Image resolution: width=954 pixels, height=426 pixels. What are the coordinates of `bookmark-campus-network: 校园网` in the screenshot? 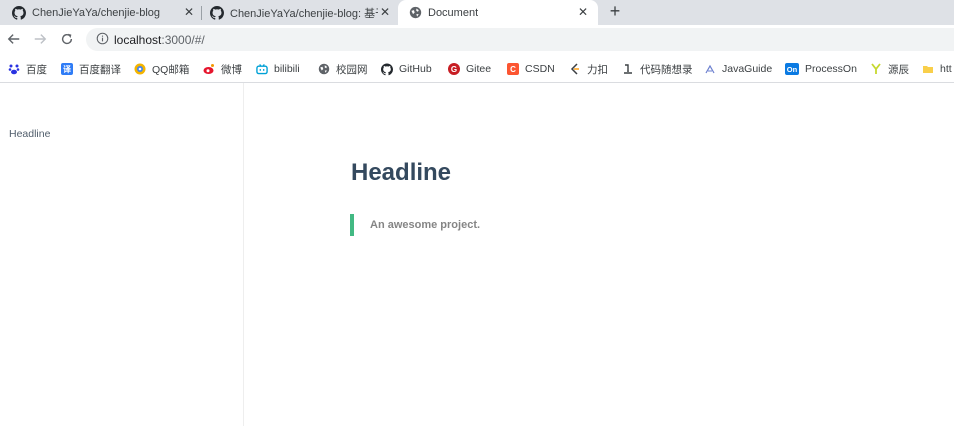 It's located at (343, 69).